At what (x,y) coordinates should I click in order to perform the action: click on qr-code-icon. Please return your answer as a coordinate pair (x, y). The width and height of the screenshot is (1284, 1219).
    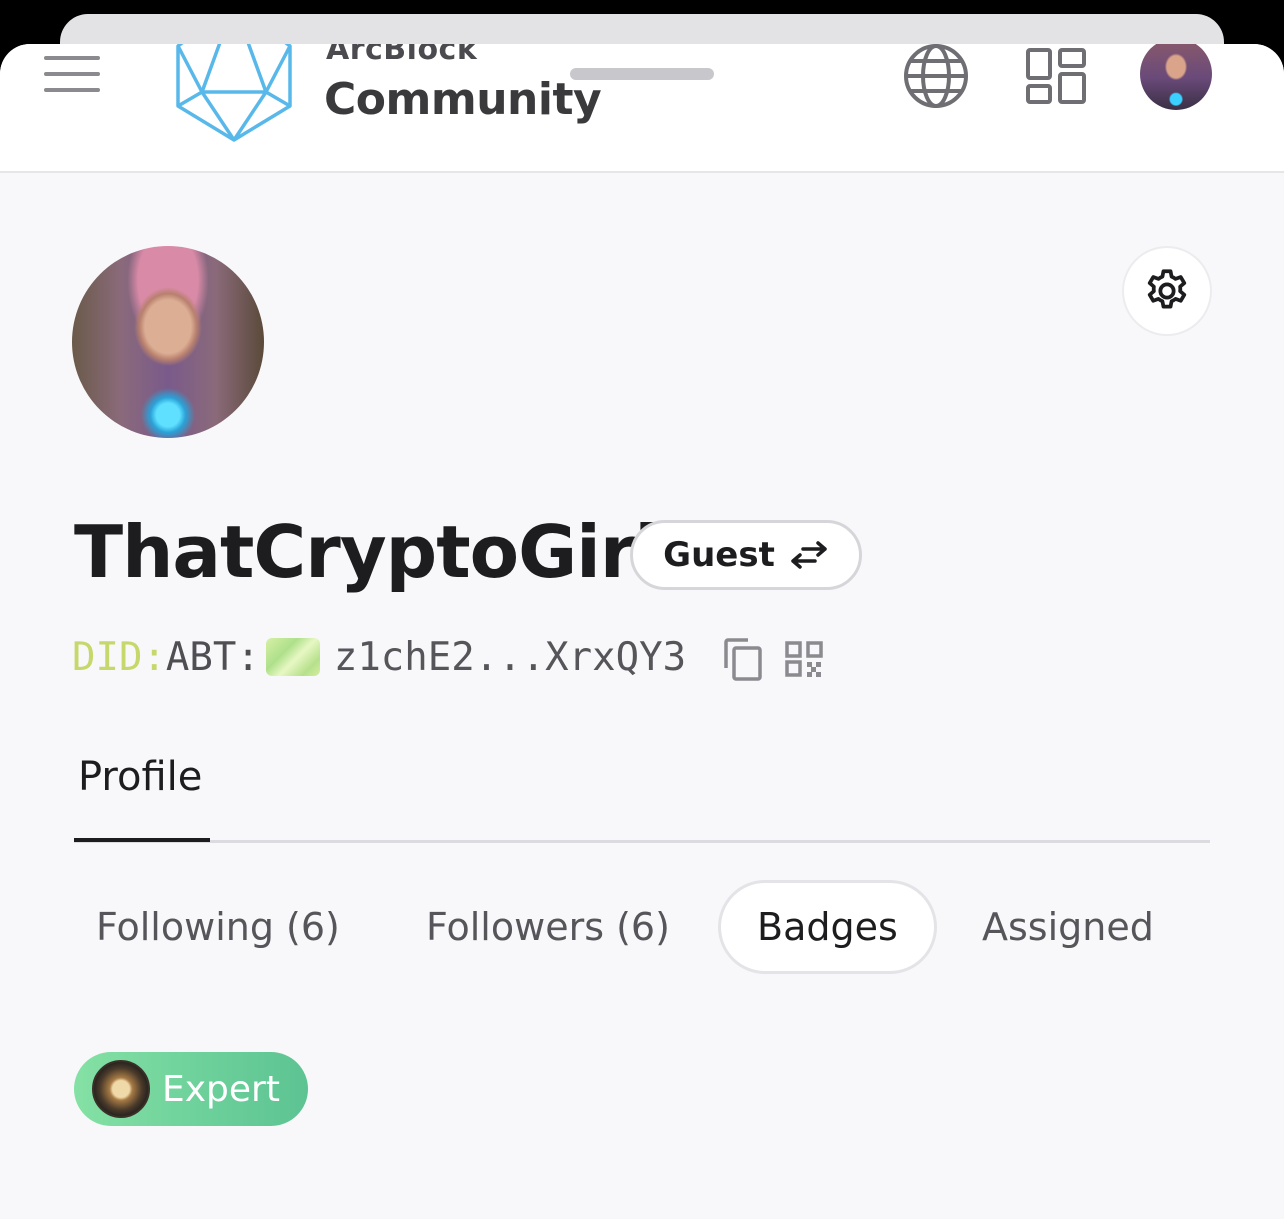
    Looking at the image, I should click on (804, 659).